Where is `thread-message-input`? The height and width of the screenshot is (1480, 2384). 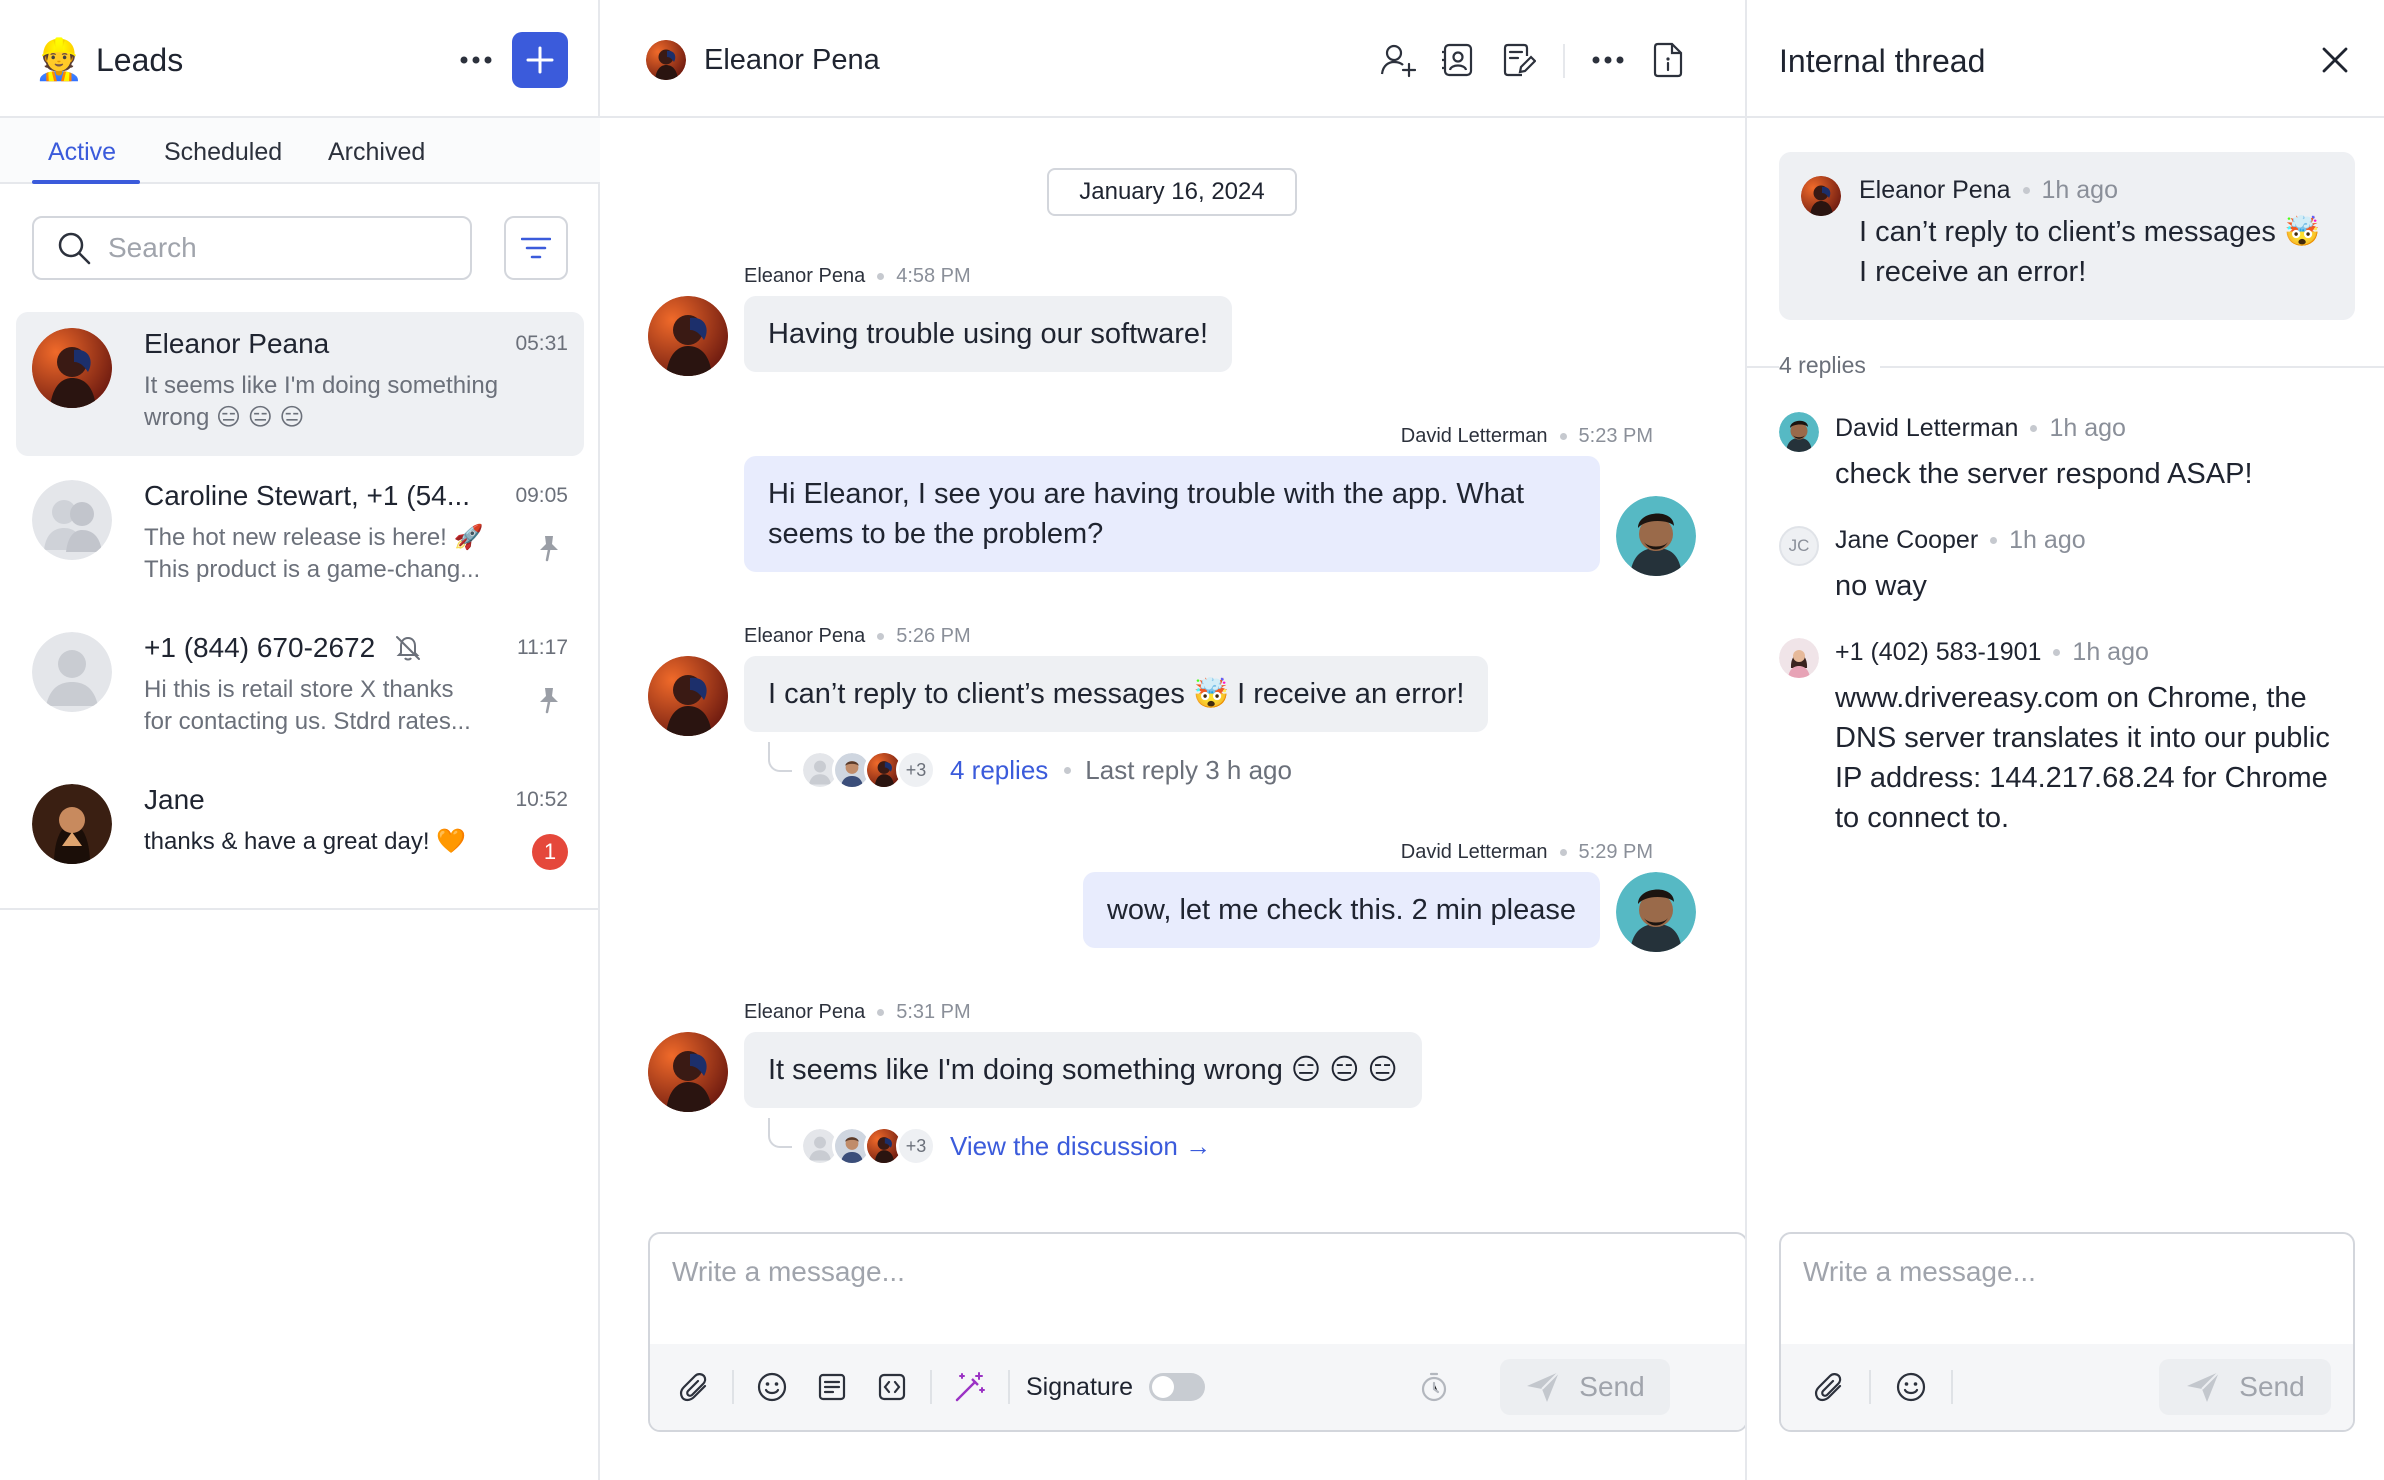 thread-message-input is located at coordinates (2063, 1291).